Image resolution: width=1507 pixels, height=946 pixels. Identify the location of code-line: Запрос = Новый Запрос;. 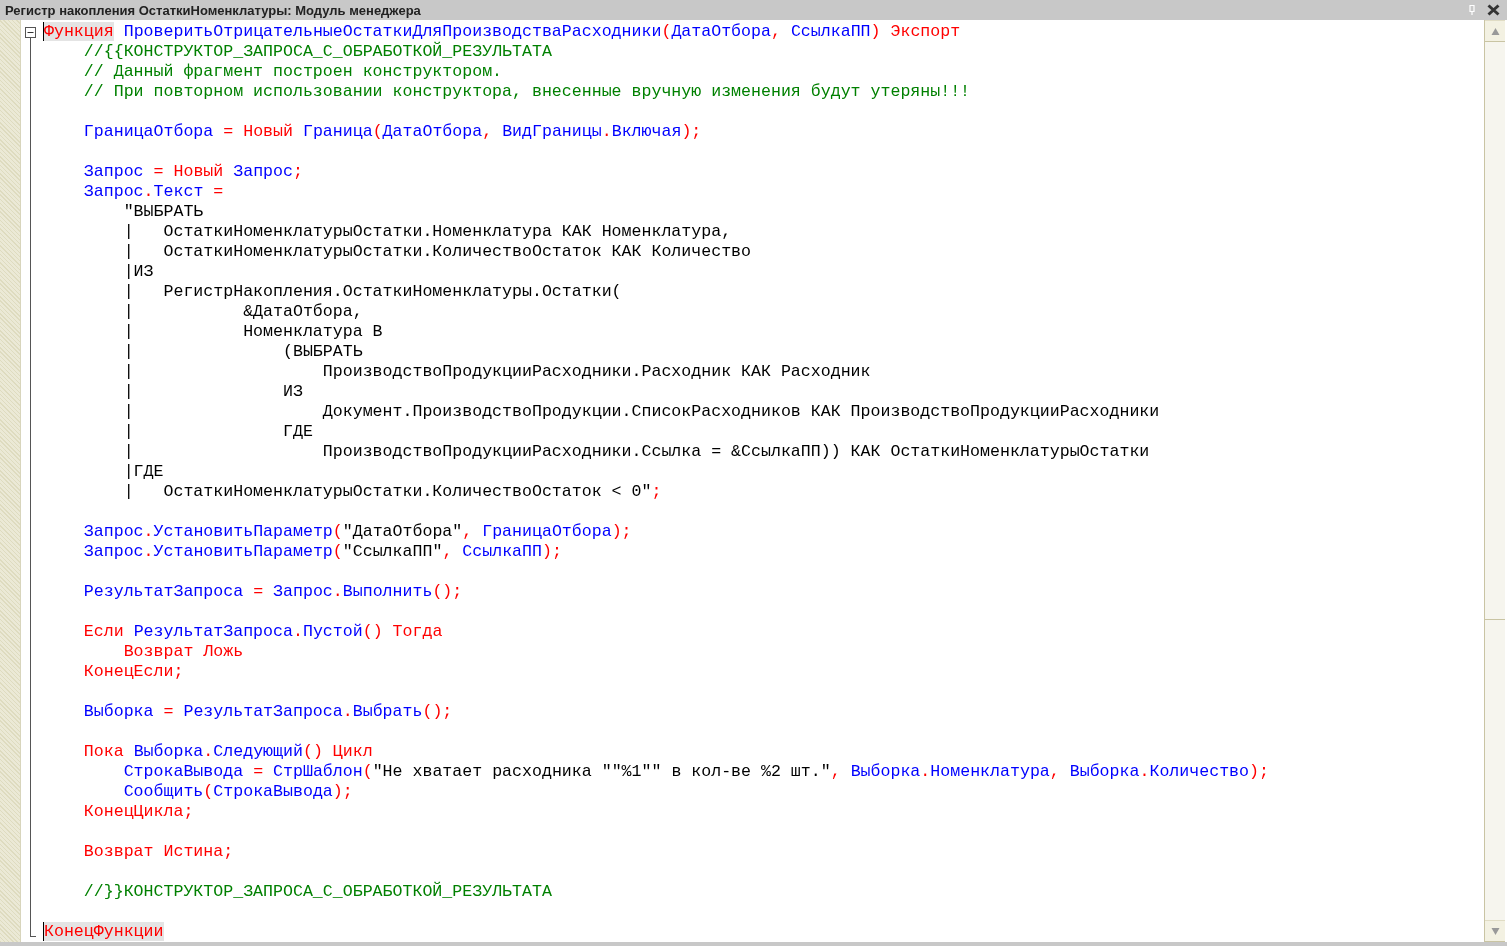
(193, 172).